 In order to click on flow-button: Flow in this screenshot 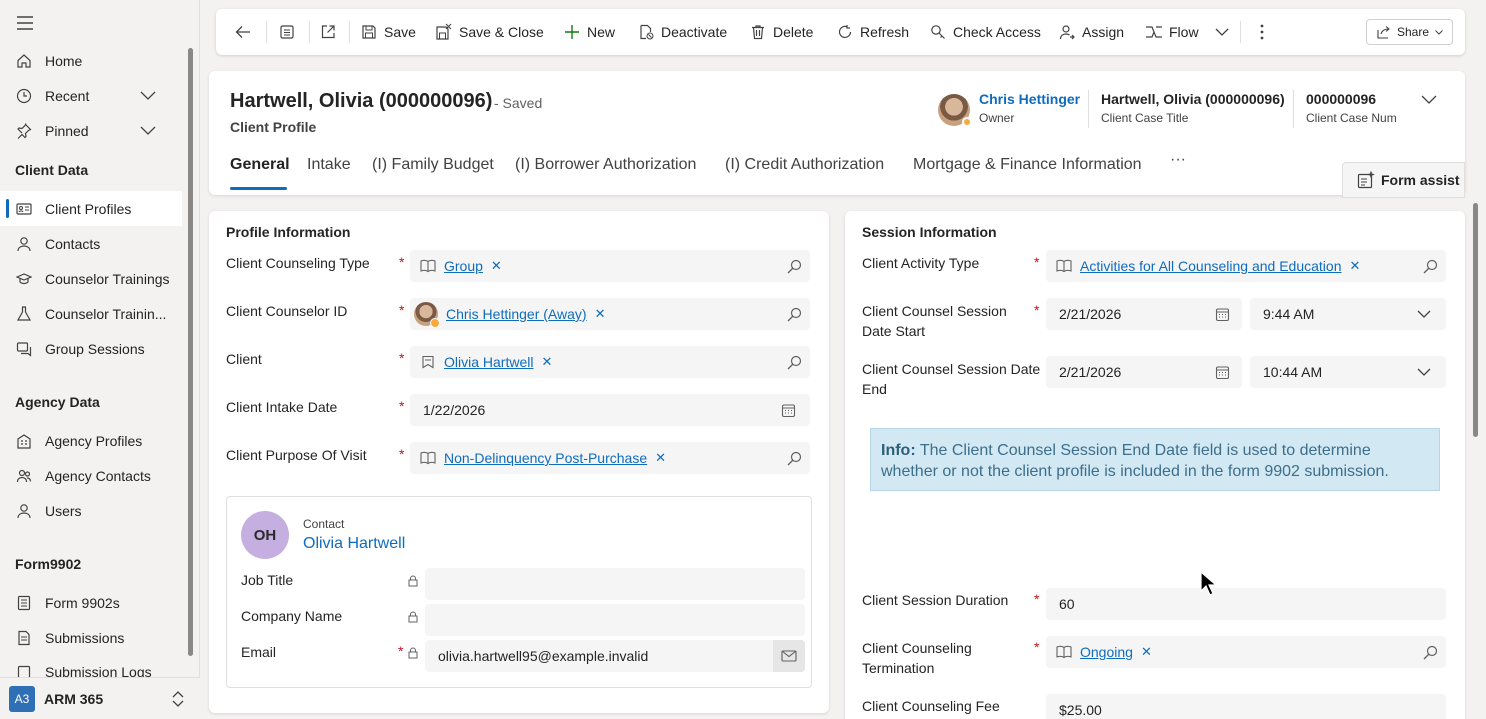, I will do `click(1188, 32)`.